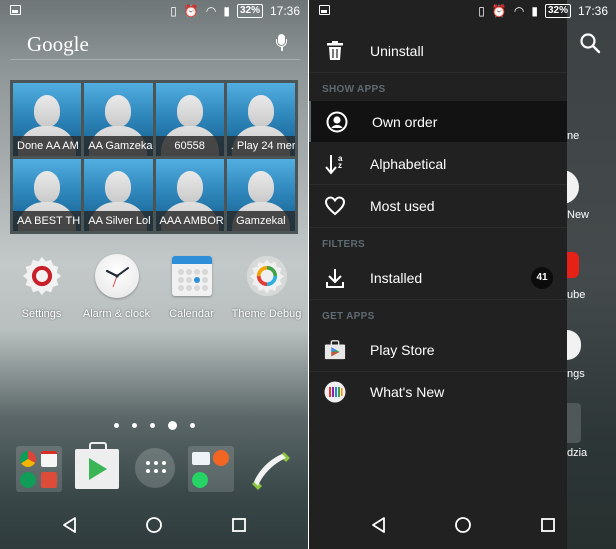  I want to click on app-grid-behind: ne New ube ngs dzia, so click(588, 274).